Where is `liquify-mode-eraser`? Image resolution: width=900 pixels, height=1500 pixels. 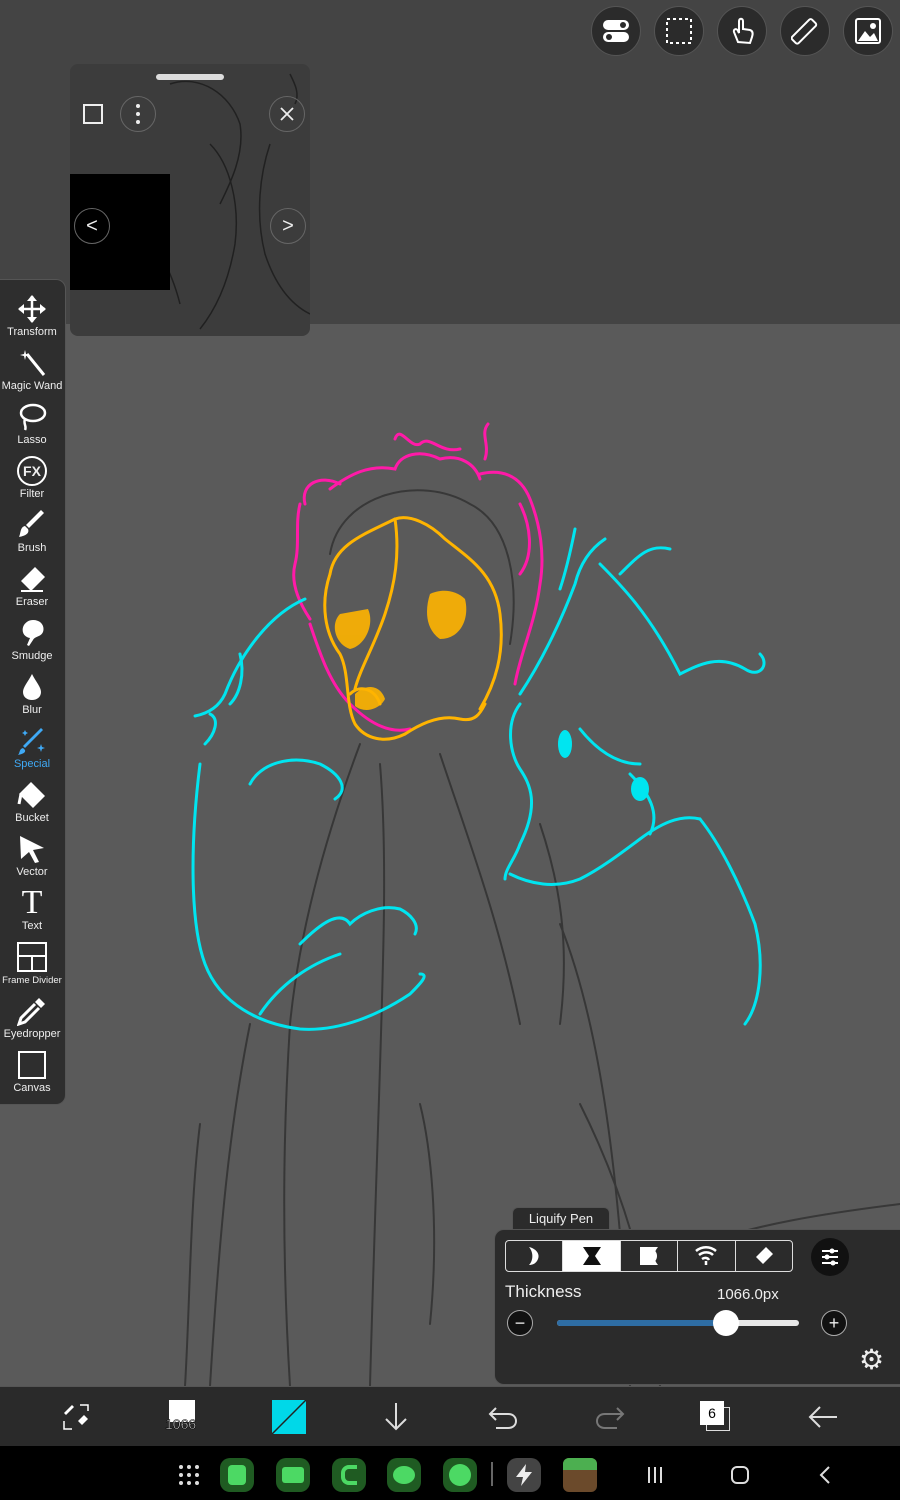
liquify-mode-eraser is located at coordinates (764, 1256).